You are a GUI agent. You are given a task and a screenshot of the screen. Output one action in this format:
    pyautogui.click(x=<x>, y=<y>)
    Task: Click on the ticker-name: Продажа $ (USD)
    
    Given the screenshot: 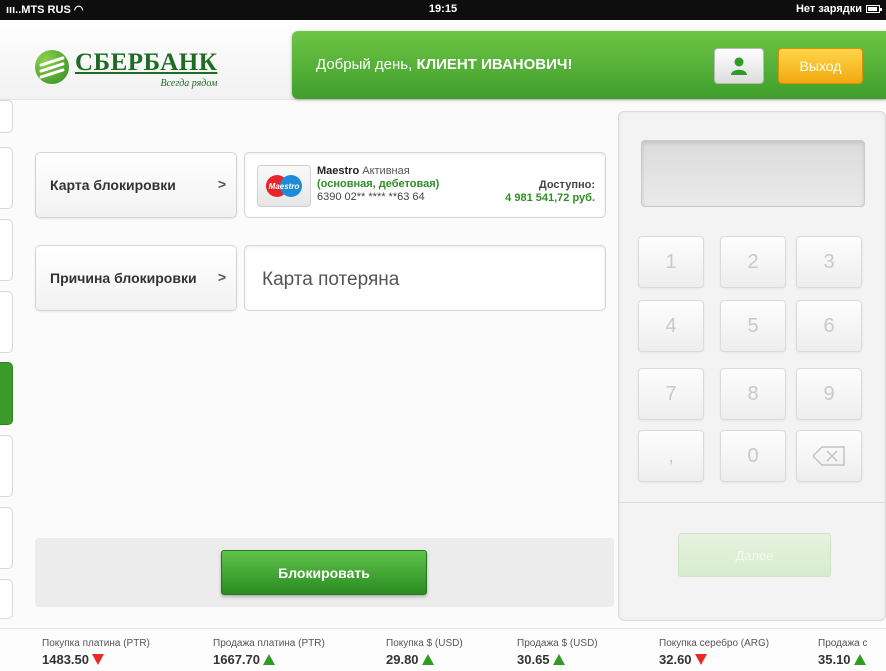 What is the action you would take?
    pyautogui.click(x=557, y=643)
    